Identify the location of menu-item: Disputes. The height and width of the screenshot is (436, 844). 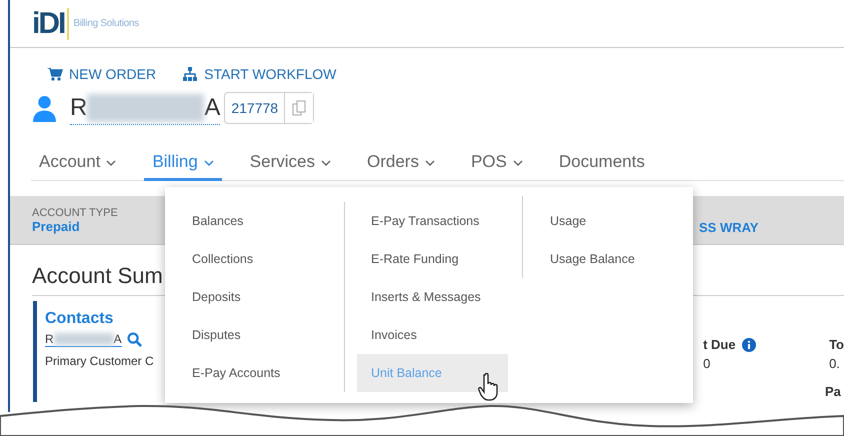
(268, 335).